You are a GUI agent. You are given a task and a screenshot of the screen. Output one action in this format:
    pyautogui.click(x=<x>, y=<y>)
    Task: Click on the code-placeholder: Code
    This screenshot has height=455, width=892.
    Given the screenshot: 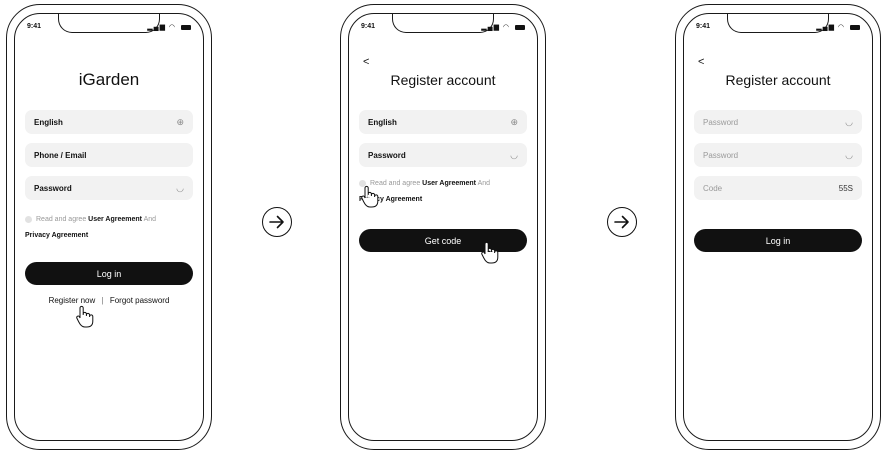 What is the action you would take?
    pyautogui.click(x=713, y=188)
    